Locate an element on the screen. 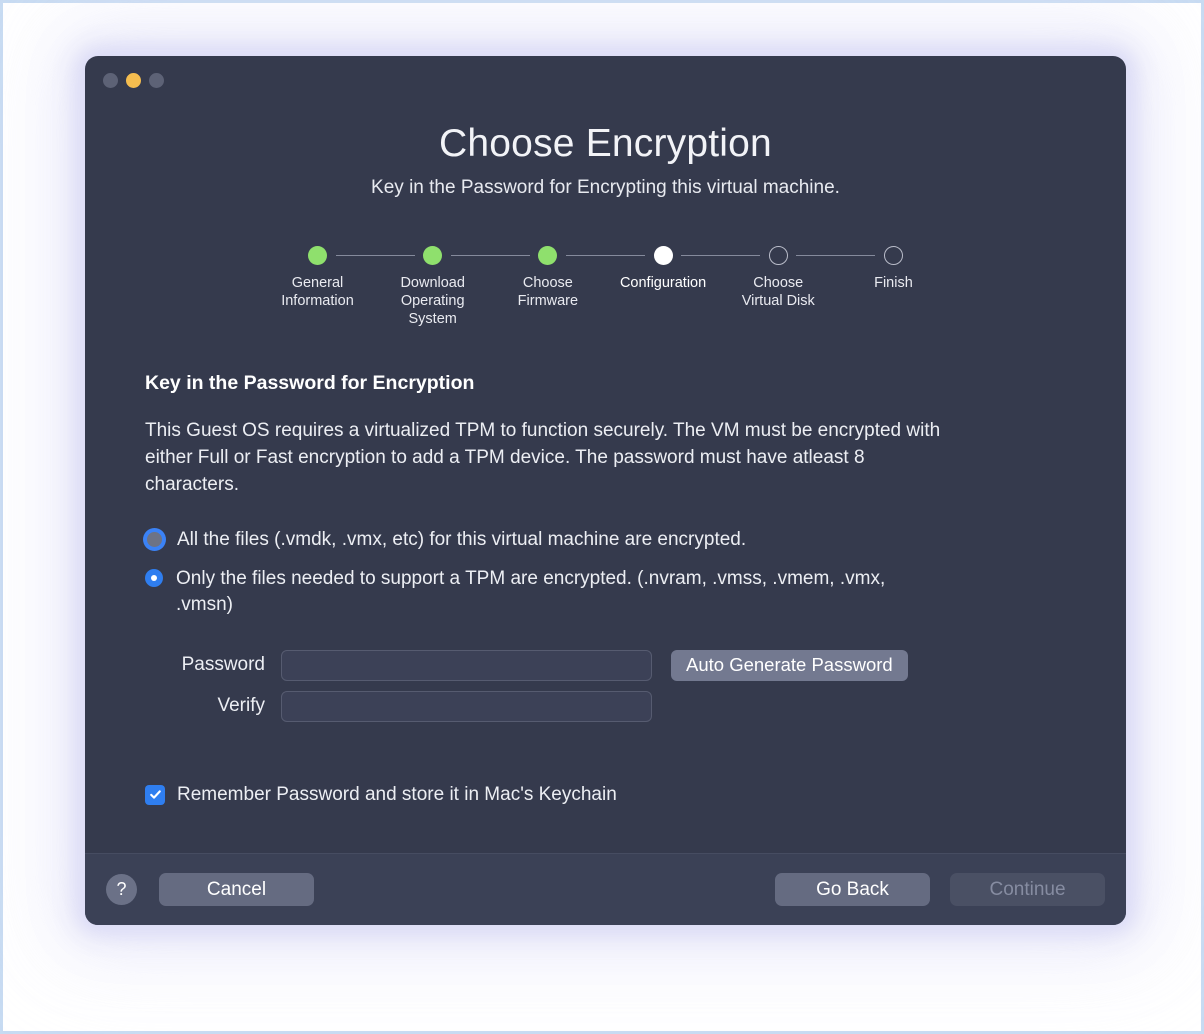 The height and width of the screenshot is (1034, 1204). step-dot-current-icon is located at coordinates (663, 255).